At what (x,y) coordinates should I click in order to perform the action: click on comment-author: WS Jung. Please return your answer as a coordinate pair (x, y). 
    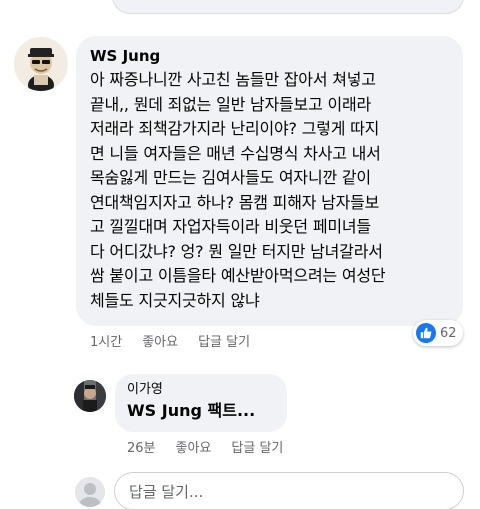
    Looking at the image, I should click on (269, 56).